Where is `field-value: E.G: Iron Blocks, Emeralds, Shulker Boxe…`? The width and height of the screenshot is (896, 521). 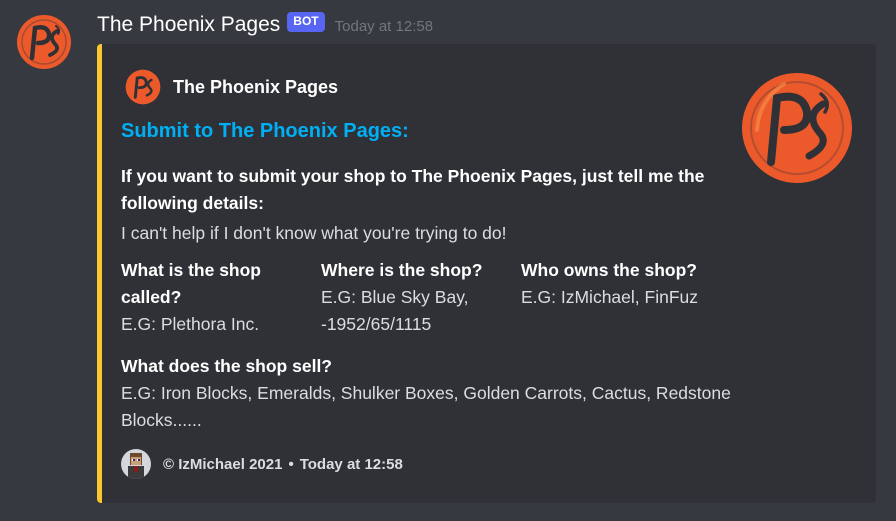 field-value: E.G: Iron Blocks, Emeralds, Shulker Boxe… is located at coordinates (426, 406).